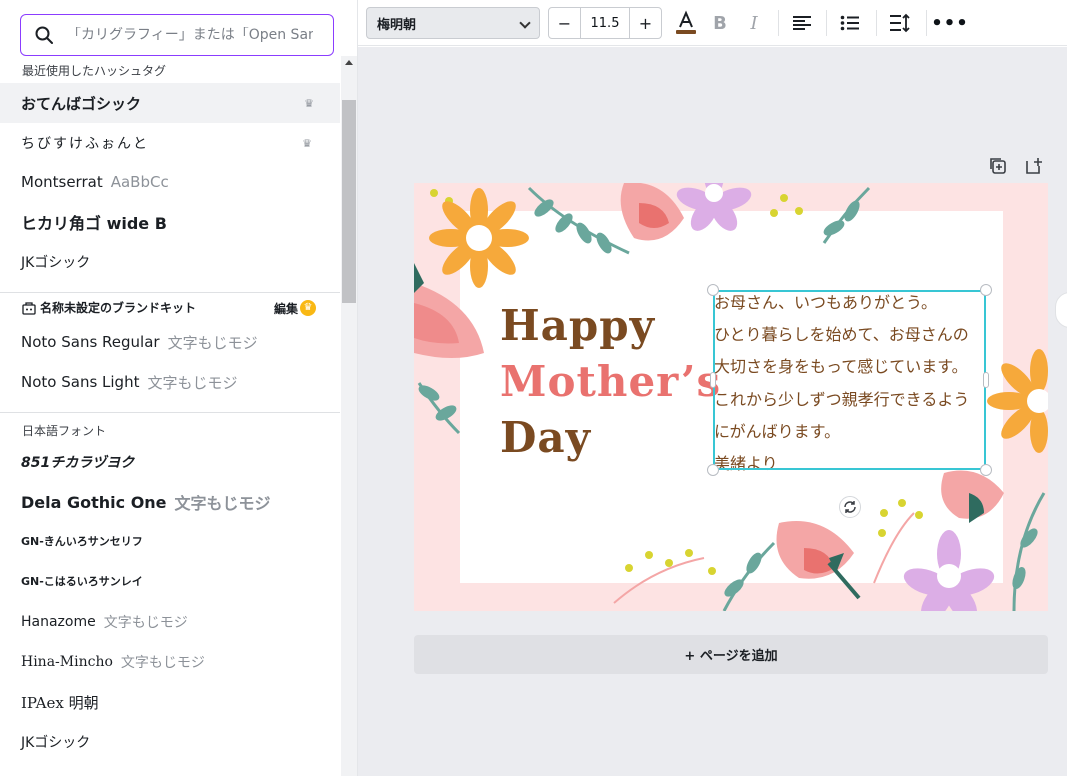 This screenshot has width=1067, height=776. What do you see at coordinates (713, 290) in the screenshot?
I see `resize-handle-tl` at bounding box center [713, 290].